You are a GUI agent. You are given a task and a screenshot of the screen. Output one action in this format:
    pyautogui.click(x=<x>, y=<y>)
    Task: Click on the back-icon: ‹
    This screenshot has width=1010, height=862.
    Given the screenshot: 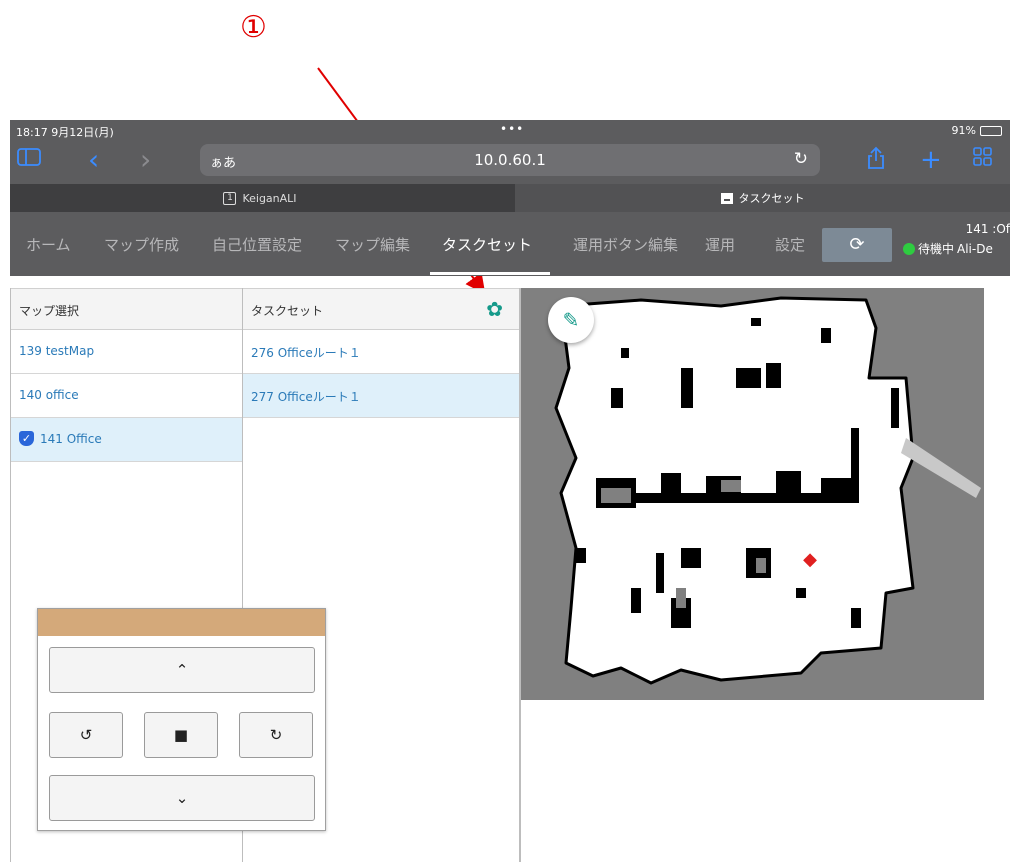 What is the action you would take?
    pyautogui.click(x=93, y=160)
    